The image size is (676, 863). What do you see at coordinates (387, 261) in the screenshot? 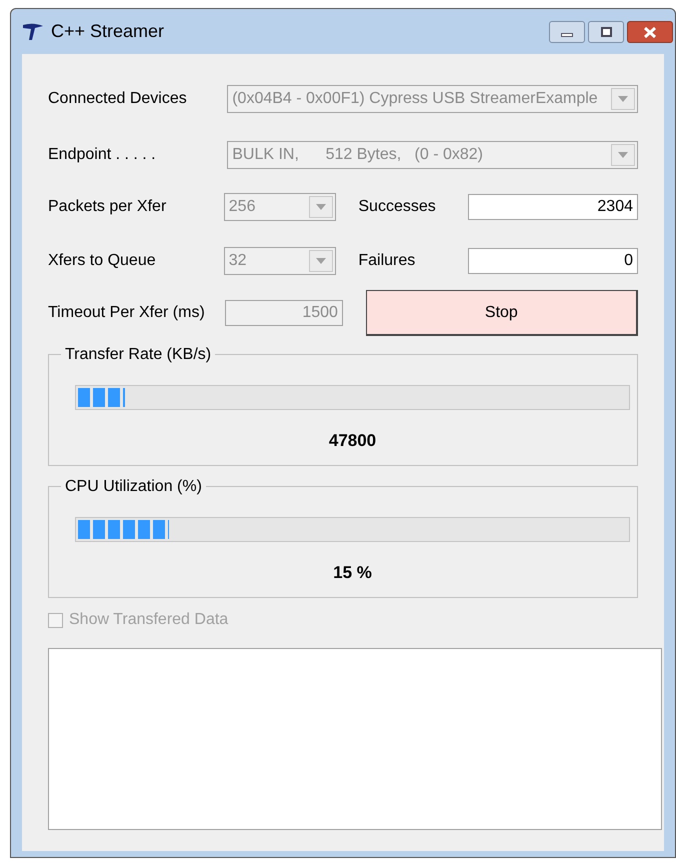
I see `field-label: Failures` at bounding box center [387, 261].